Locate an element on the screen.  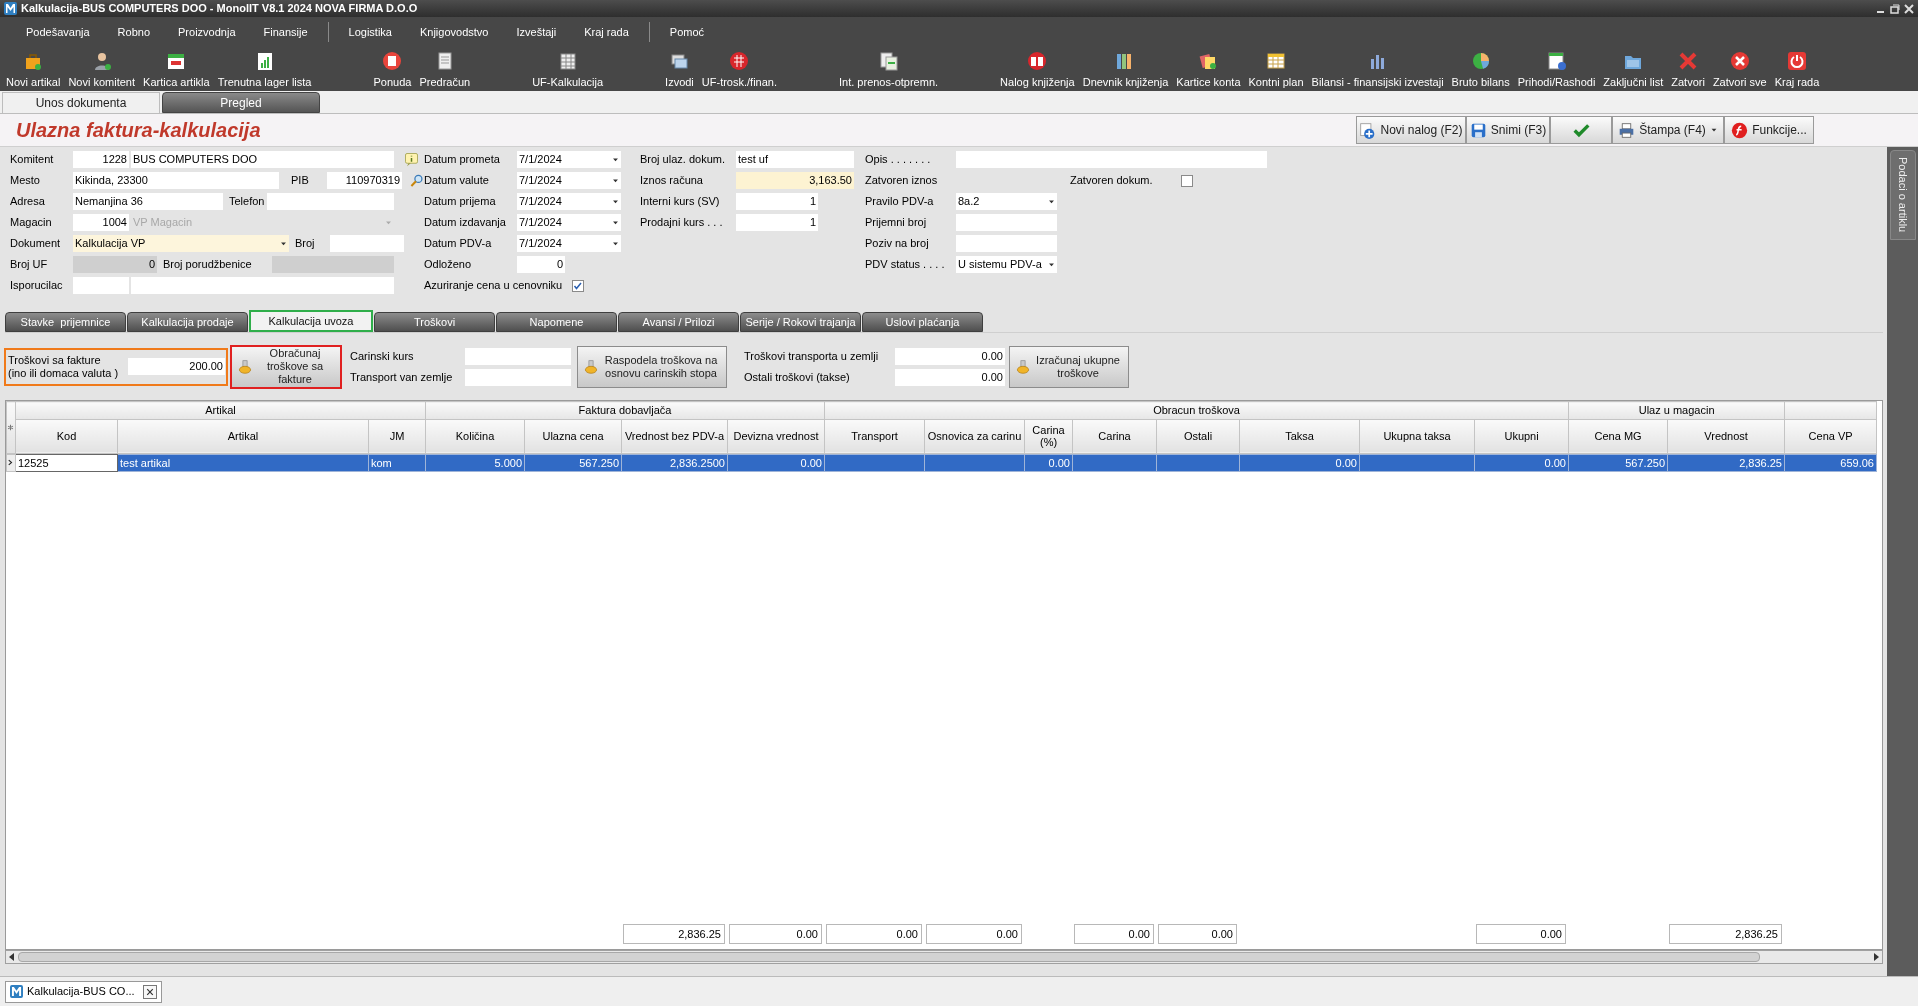
action-button: Raspodela troškova na osnovu carinskih stopa is located at coordinates (652, 366).